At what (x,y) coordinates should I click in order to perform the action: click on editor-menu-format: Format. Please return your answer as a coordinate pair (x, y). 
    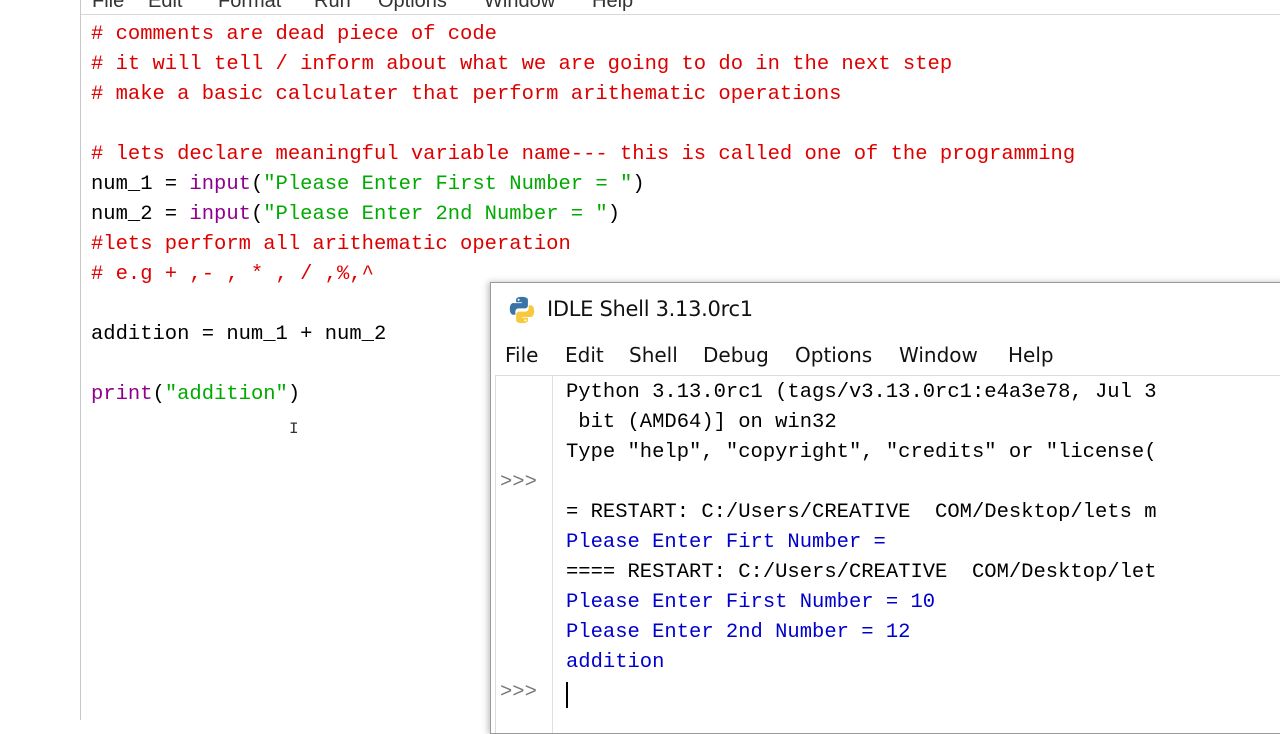
    Looking at the image, I should click on (249, 6).